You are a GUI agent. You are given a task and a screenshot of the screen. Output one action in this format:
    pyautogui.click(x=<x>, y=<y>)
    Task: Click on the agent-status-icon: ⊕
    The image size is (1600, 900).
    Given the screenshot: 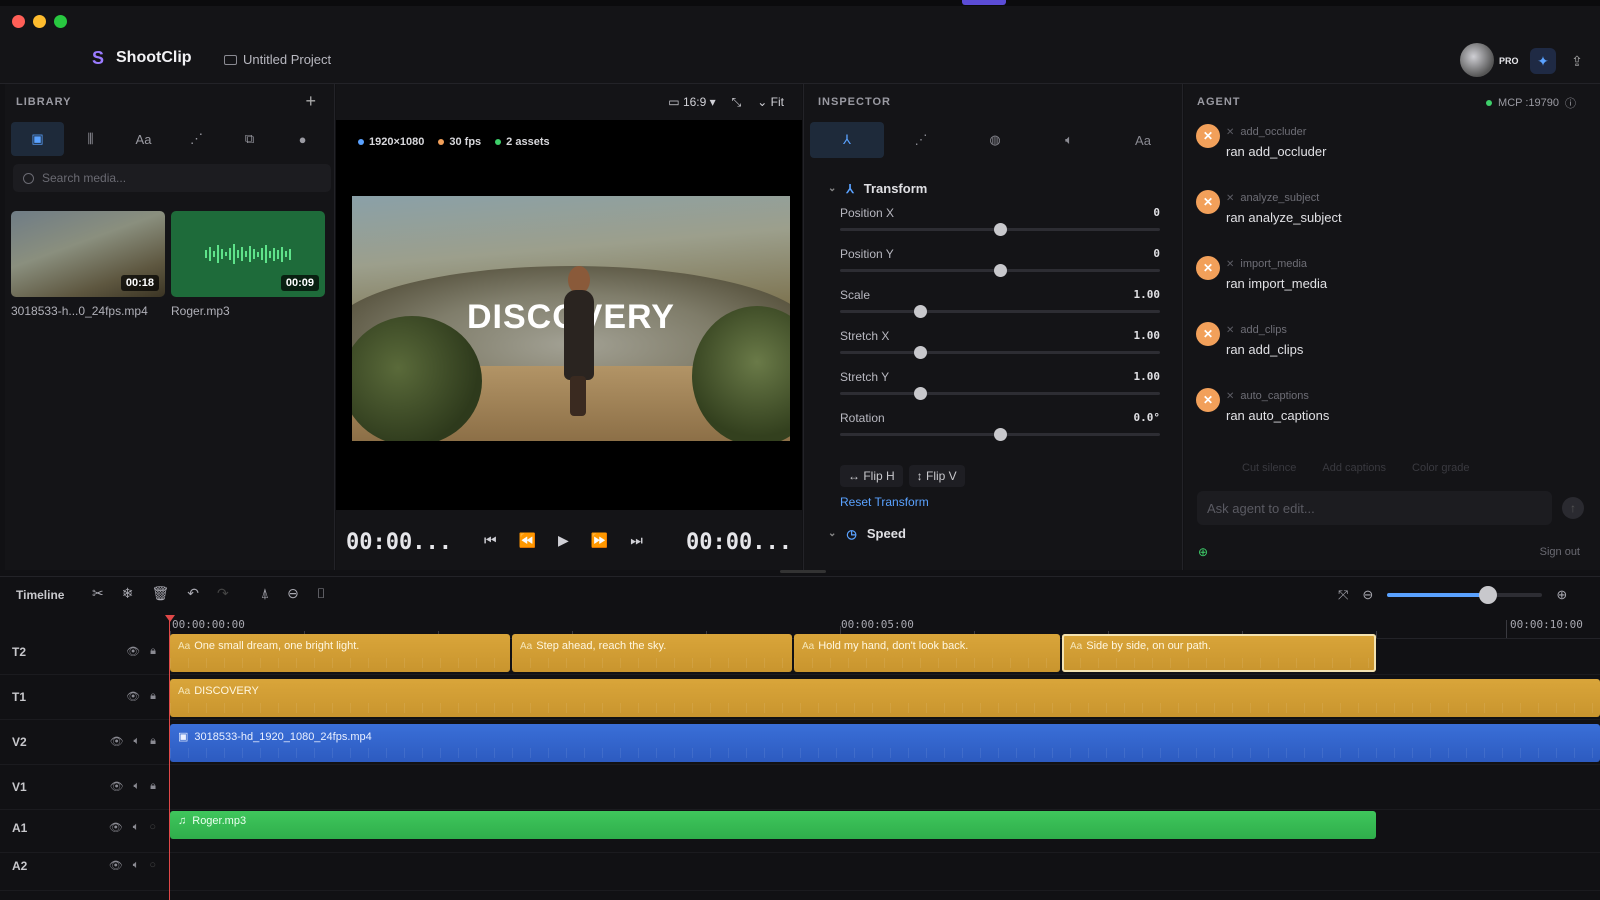 What is the action you would take?
    pyautogui.click(x=1203, y=552)
    